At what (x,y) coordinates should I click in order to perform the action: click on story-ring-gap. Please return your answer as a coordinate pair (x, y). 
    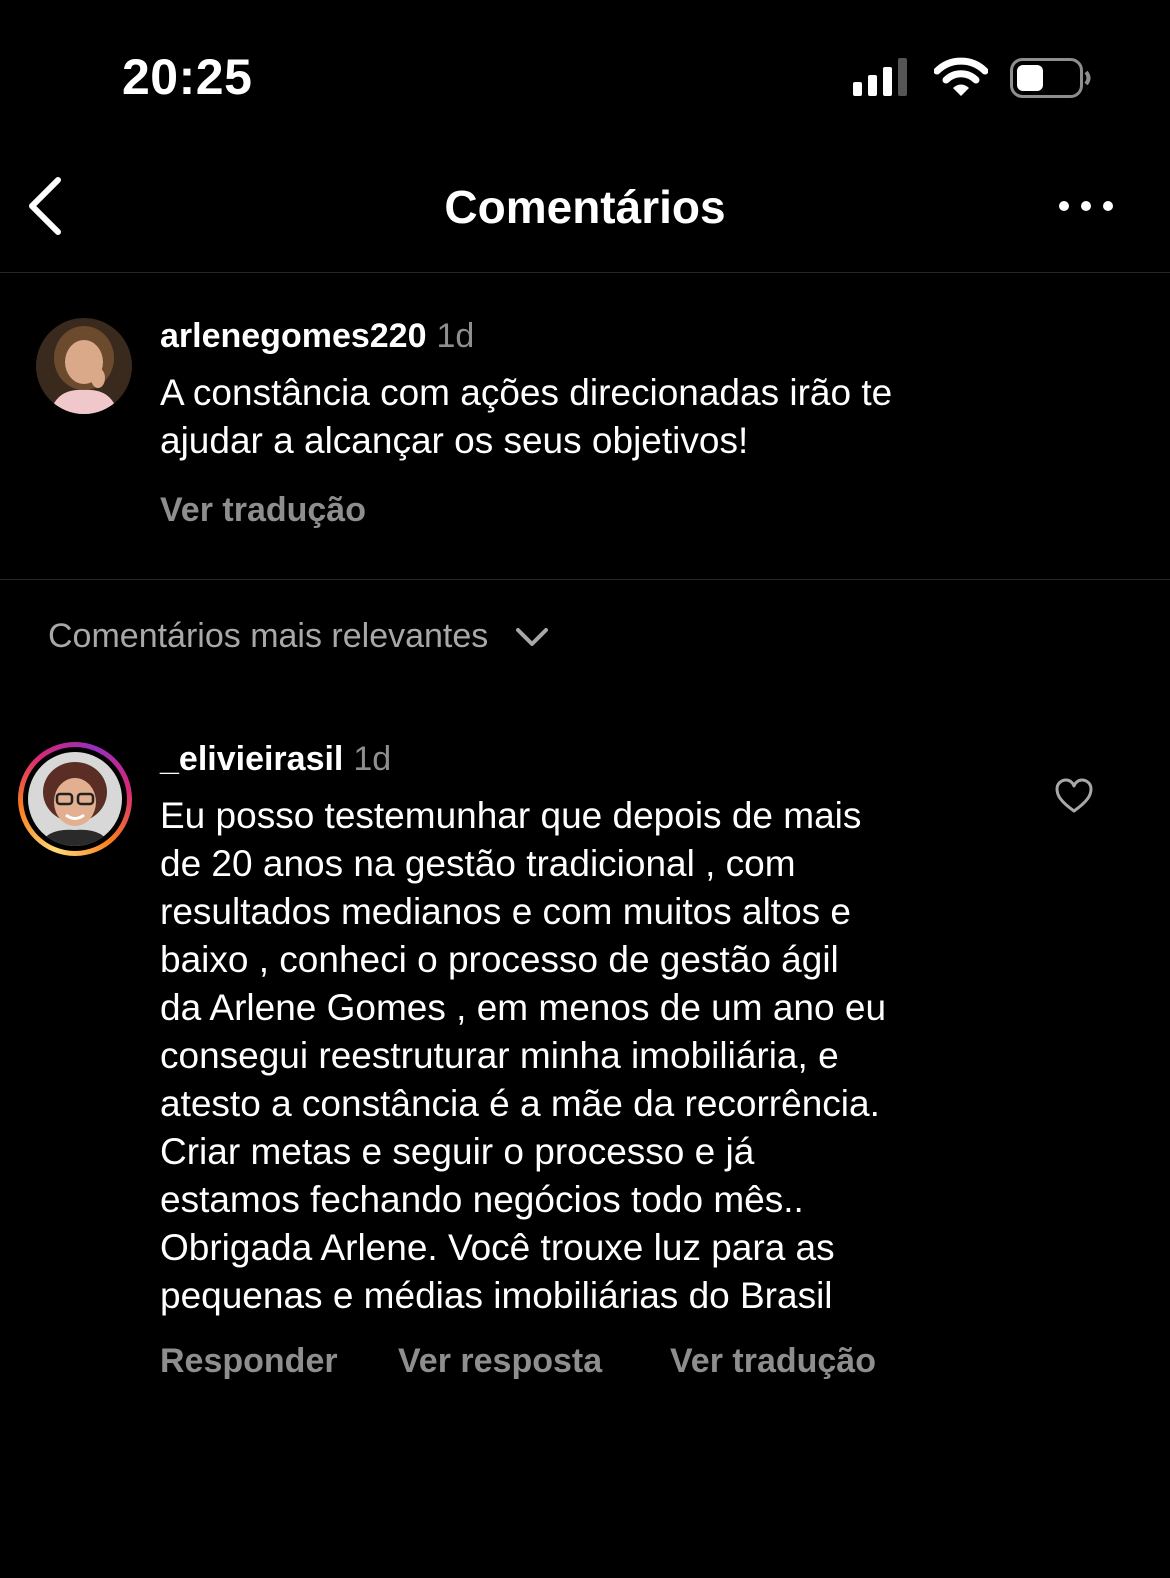
    Looking at the image, I should click on (75, 799).